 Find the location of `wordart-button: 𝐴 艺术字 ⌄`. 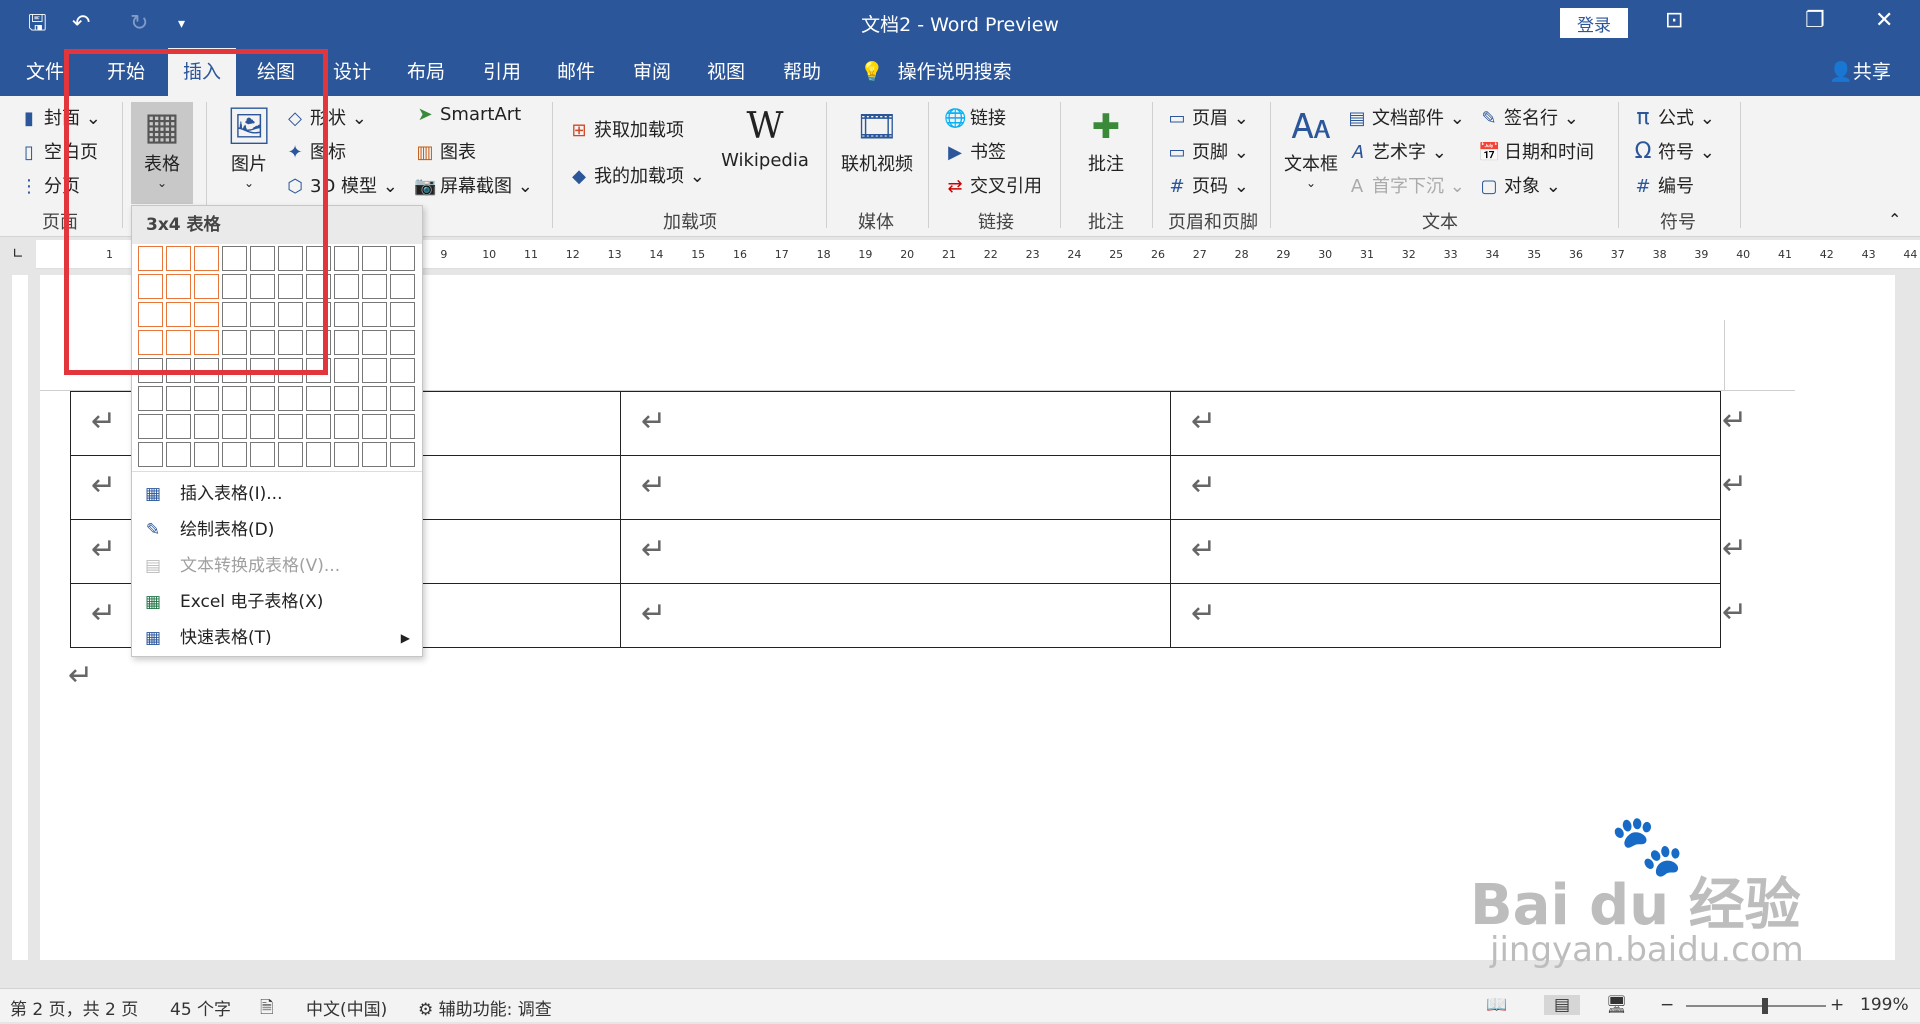

wordart-button: 𝐴 艺术字 ⌄ is located at coordinates (1396, 151).